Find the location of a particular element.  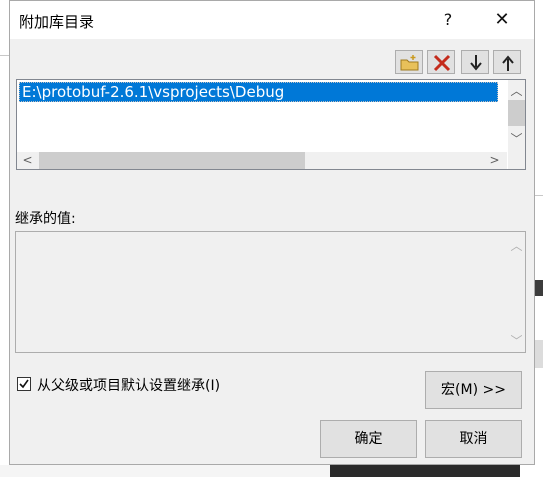

title-bar: 附加库目录 ? ✕ is located at coordinates (272, 20).